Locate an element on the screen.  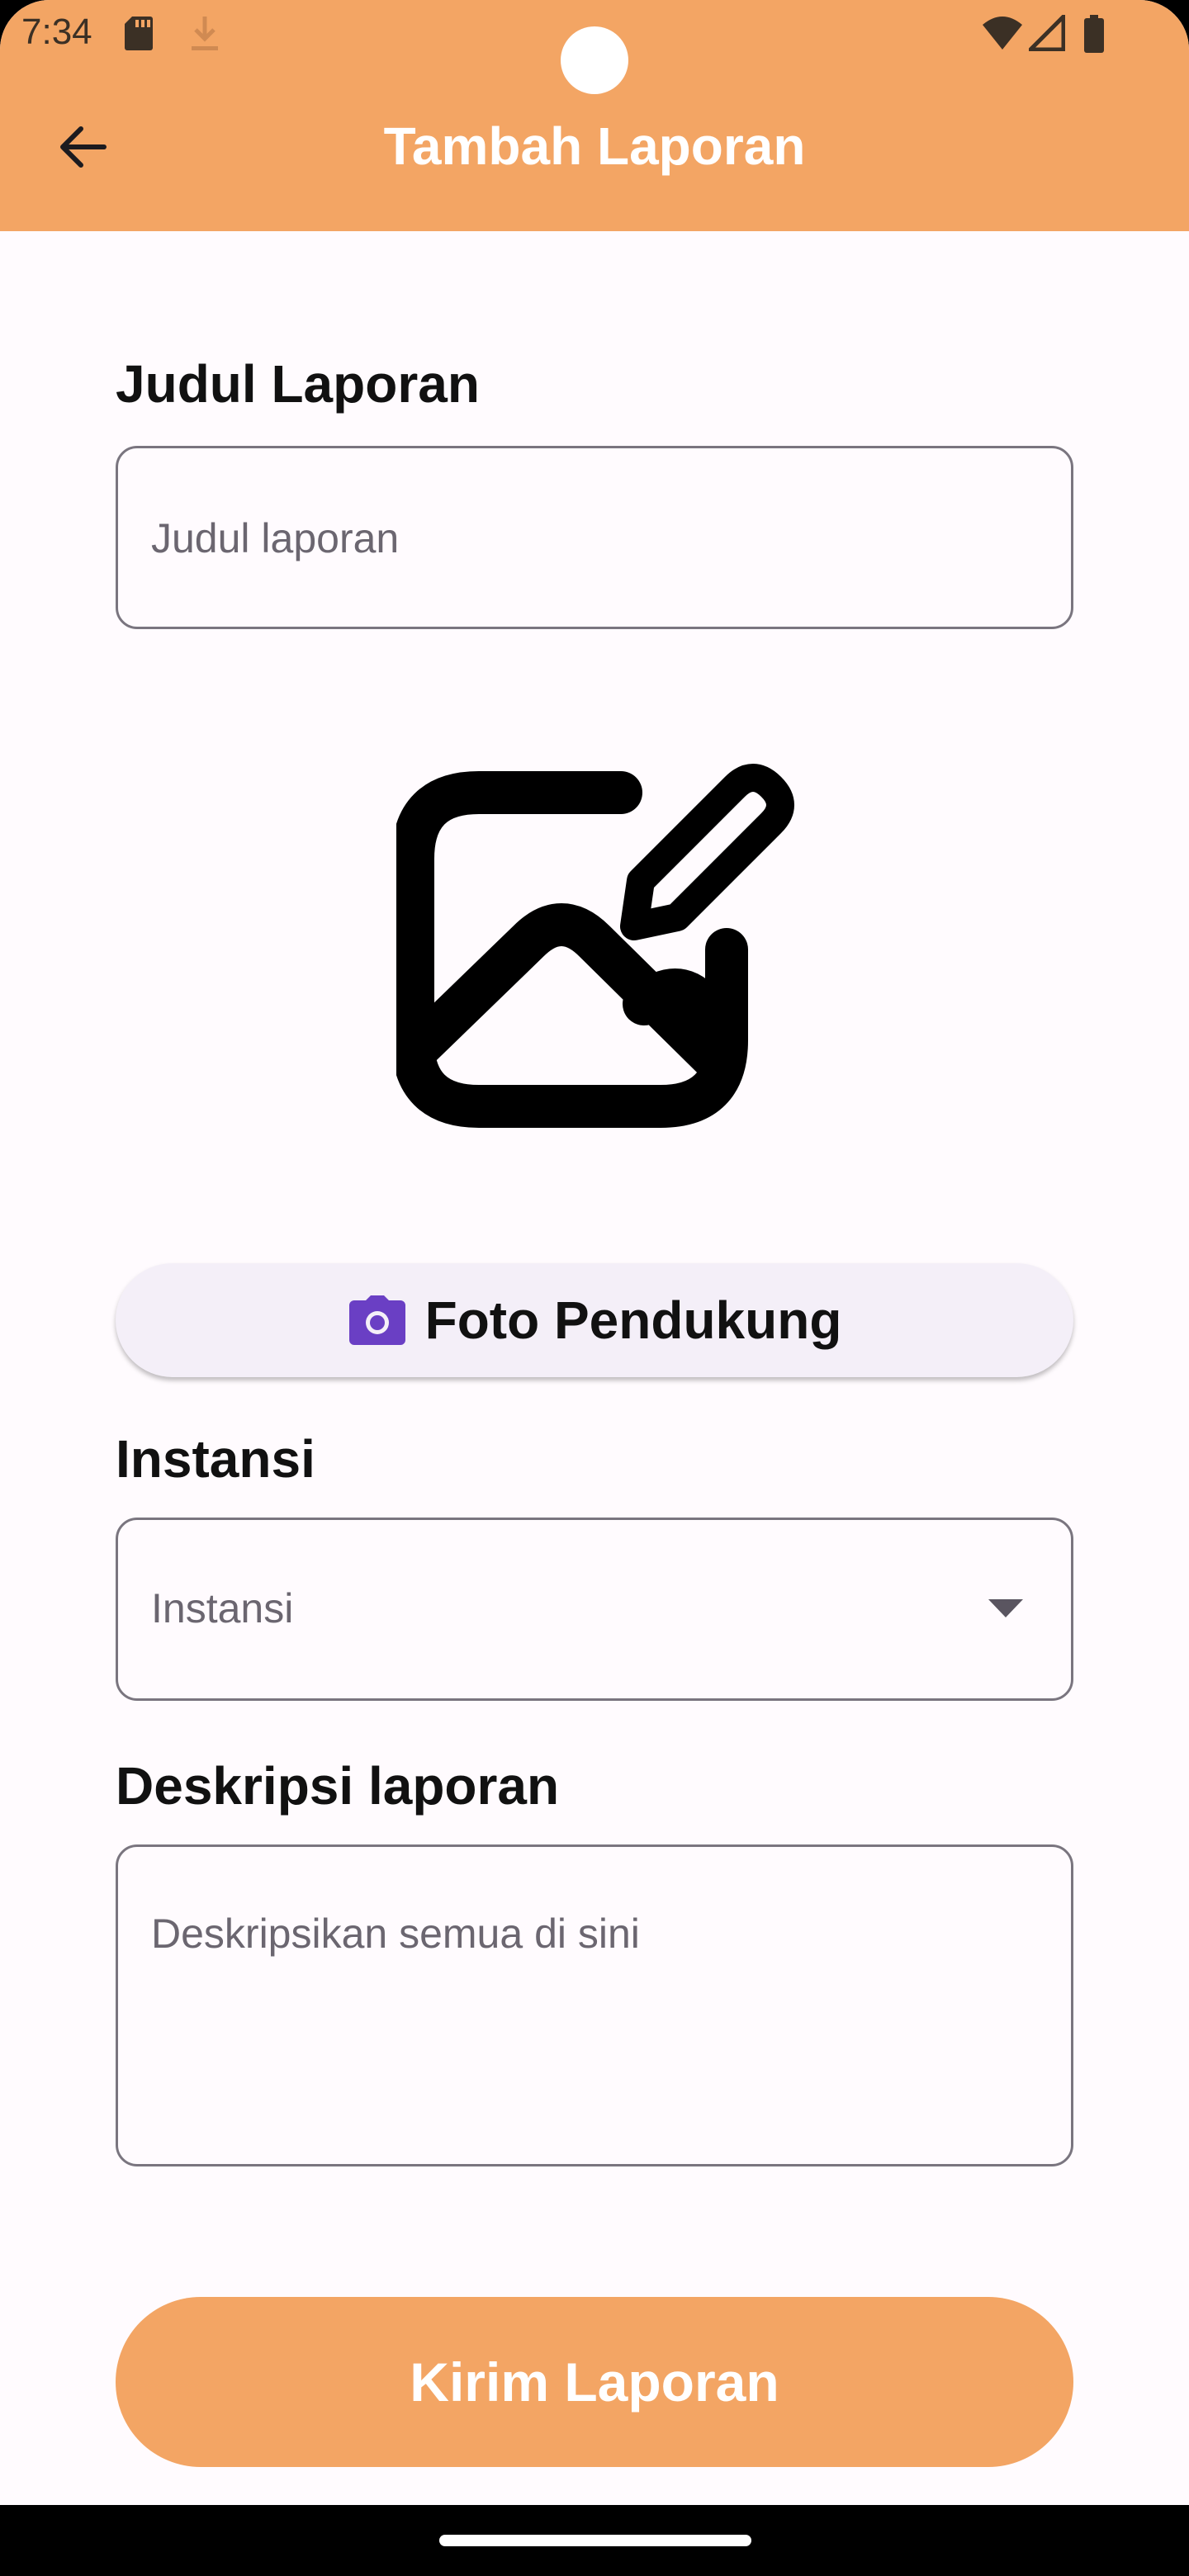
cellular-signal-icon is located at coordinates (1047, 33).